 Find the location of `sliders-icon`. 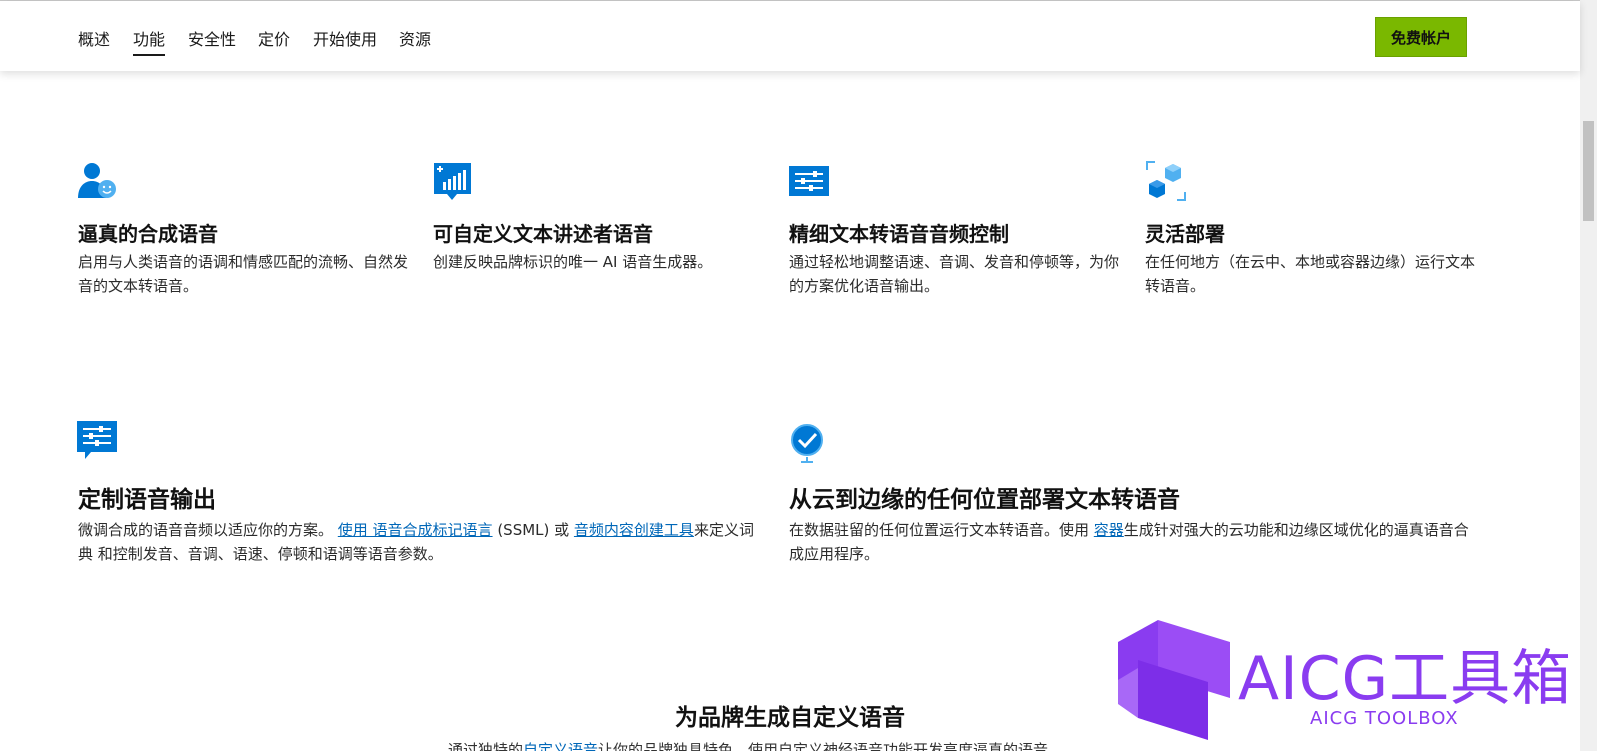

sliders-icon is located at coordinates (809, 186).